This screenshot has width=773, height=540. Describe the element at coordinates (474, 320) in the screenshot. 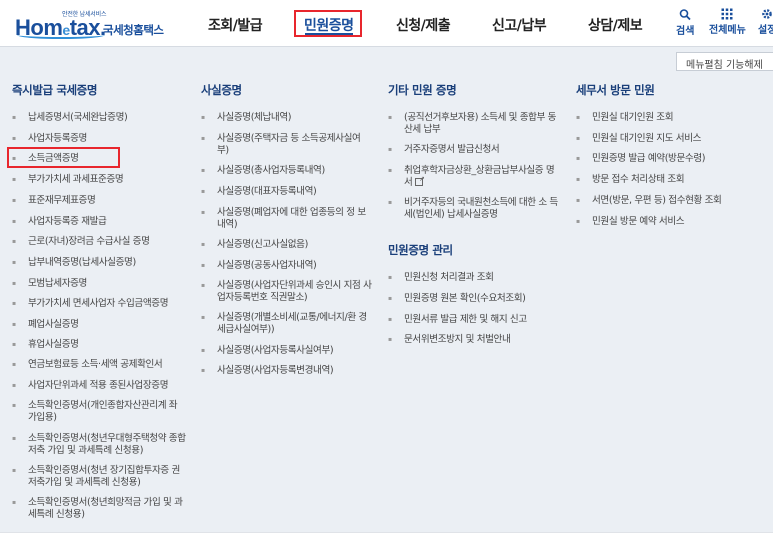

I see `menu-item: 민원서류 발급 제한 및 해지 신고` at that location.